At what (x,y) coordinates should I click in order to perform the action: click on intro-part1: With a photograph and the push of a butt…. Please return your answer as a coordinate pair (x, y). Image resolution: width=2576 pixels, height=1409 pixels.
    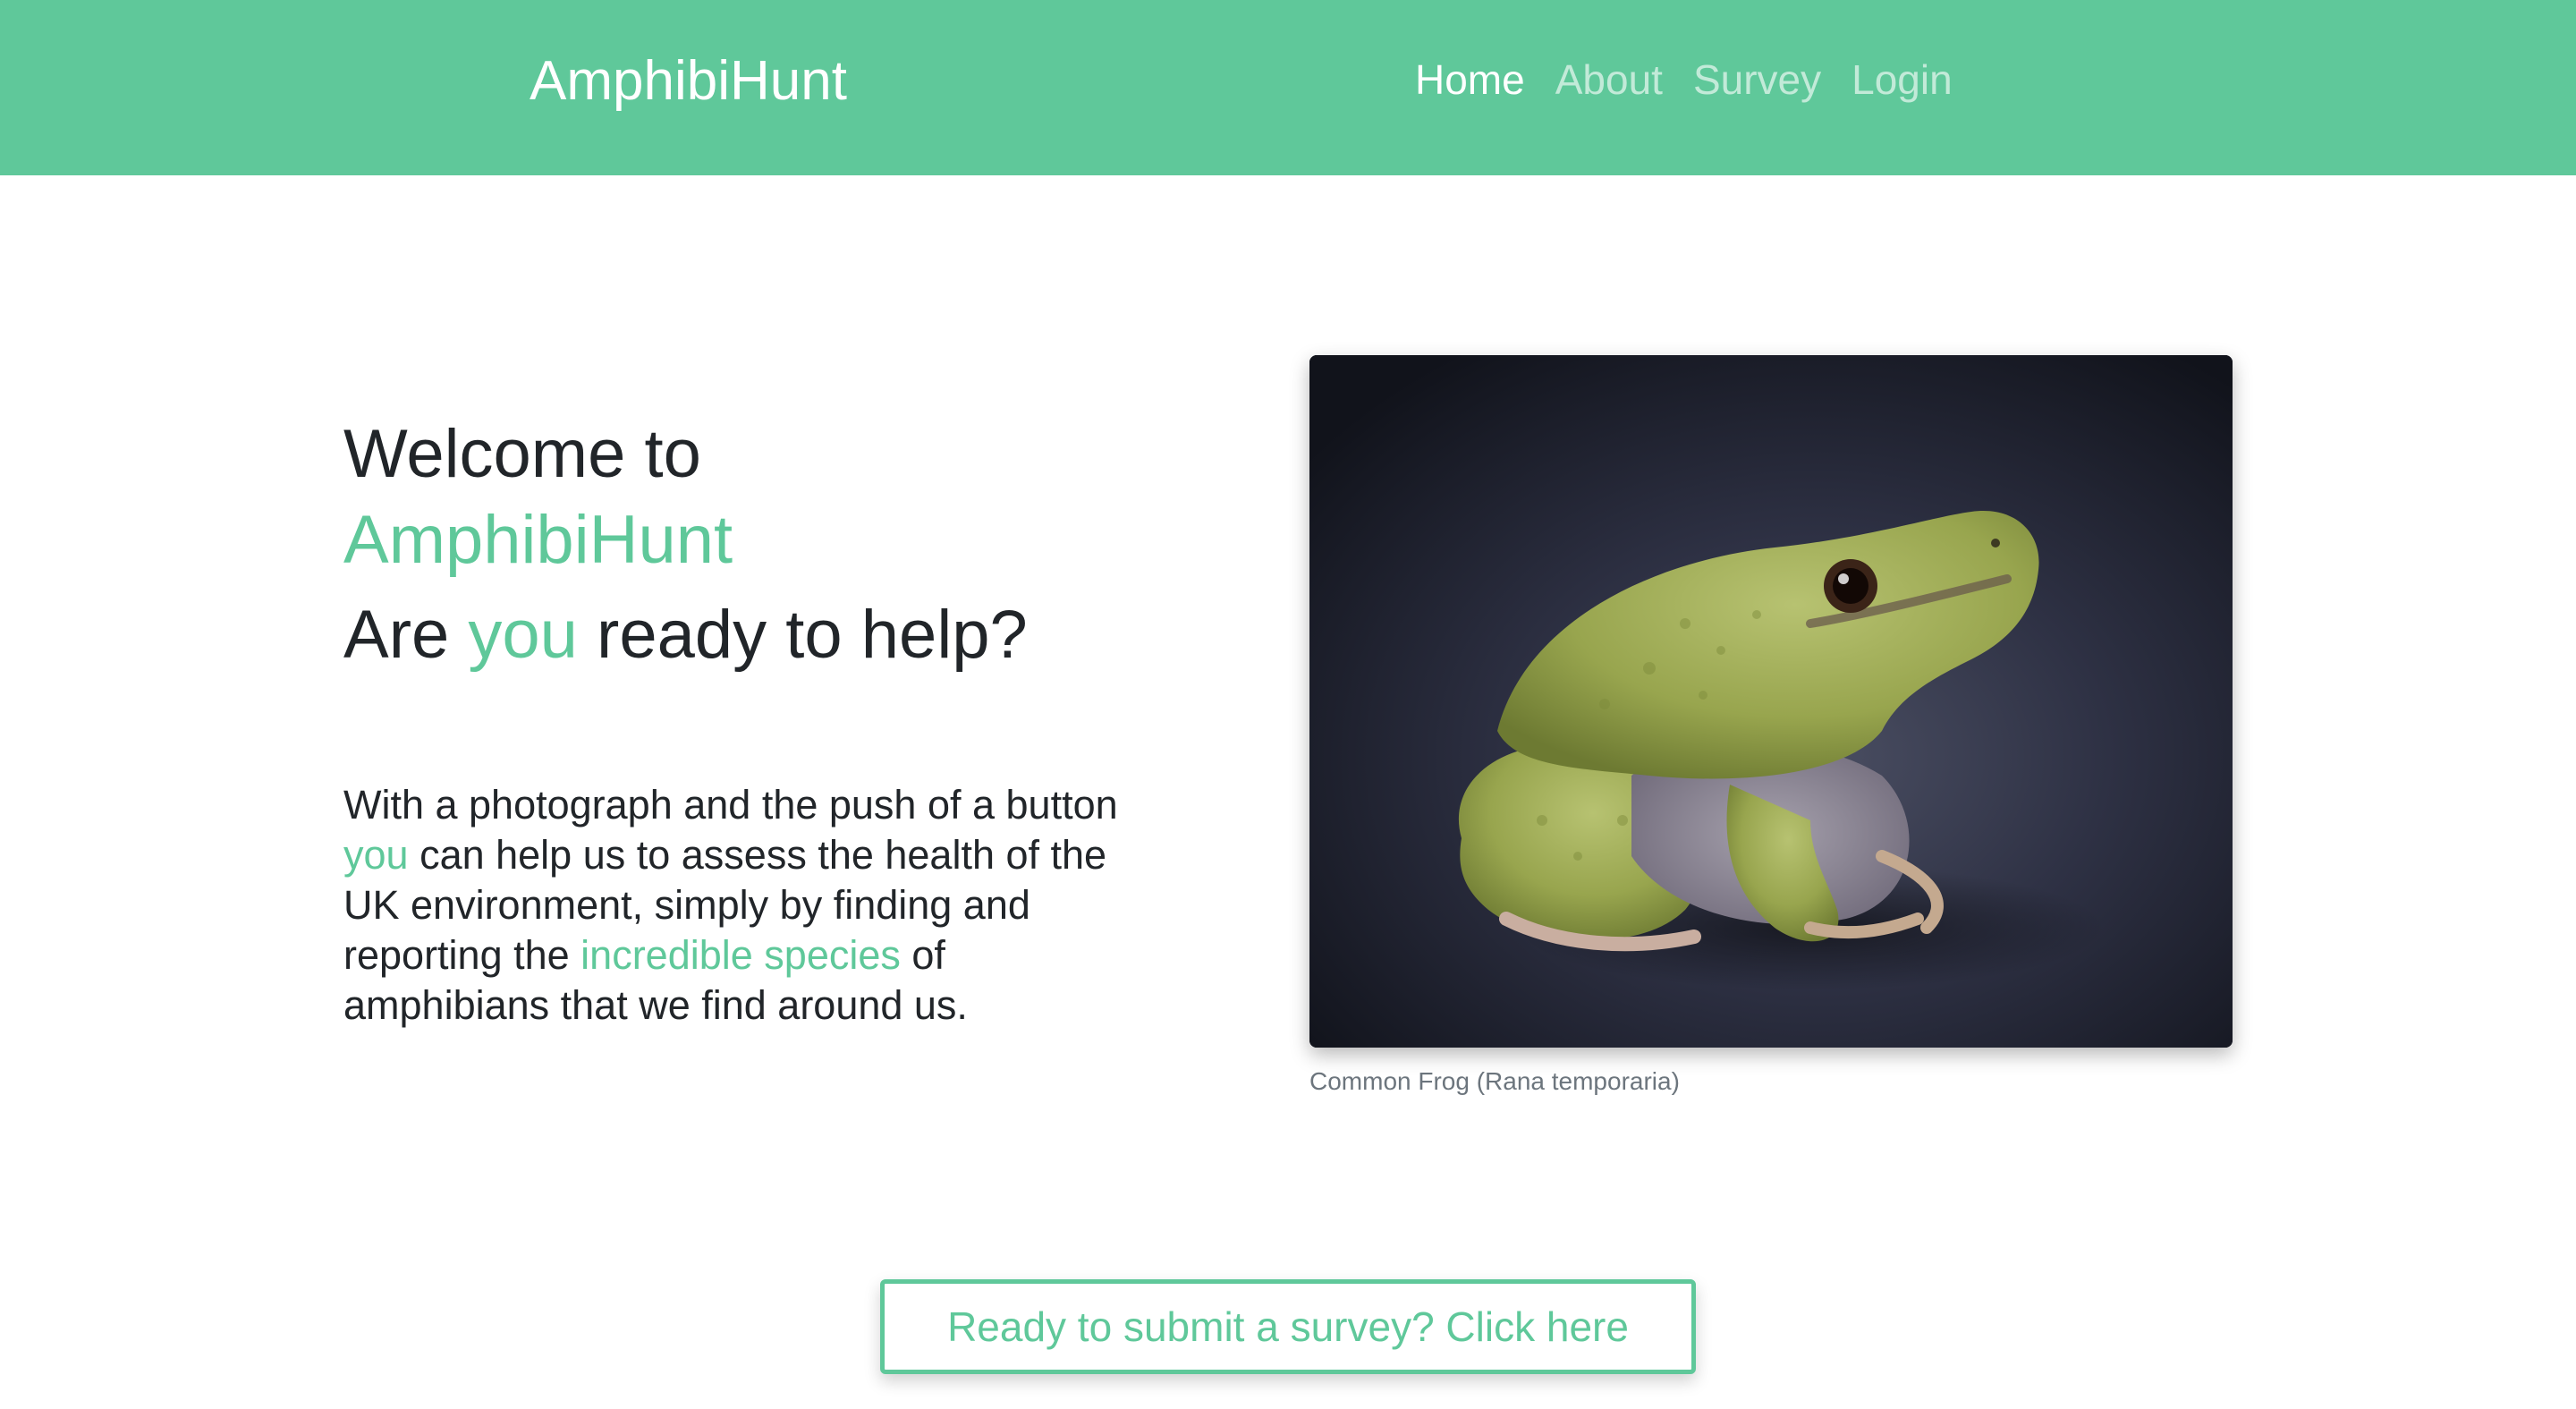
    Looking at the image, I should click on (730, 805).